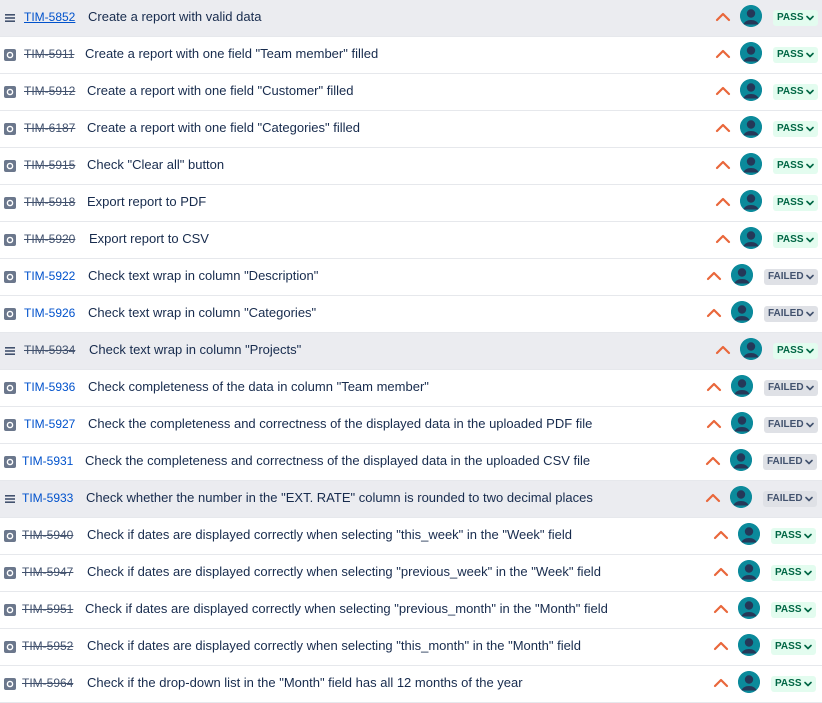  Describe the element at coordinates (49, 276) in the screenshot. I see `issue-key-link: TIM-5922` at that location.